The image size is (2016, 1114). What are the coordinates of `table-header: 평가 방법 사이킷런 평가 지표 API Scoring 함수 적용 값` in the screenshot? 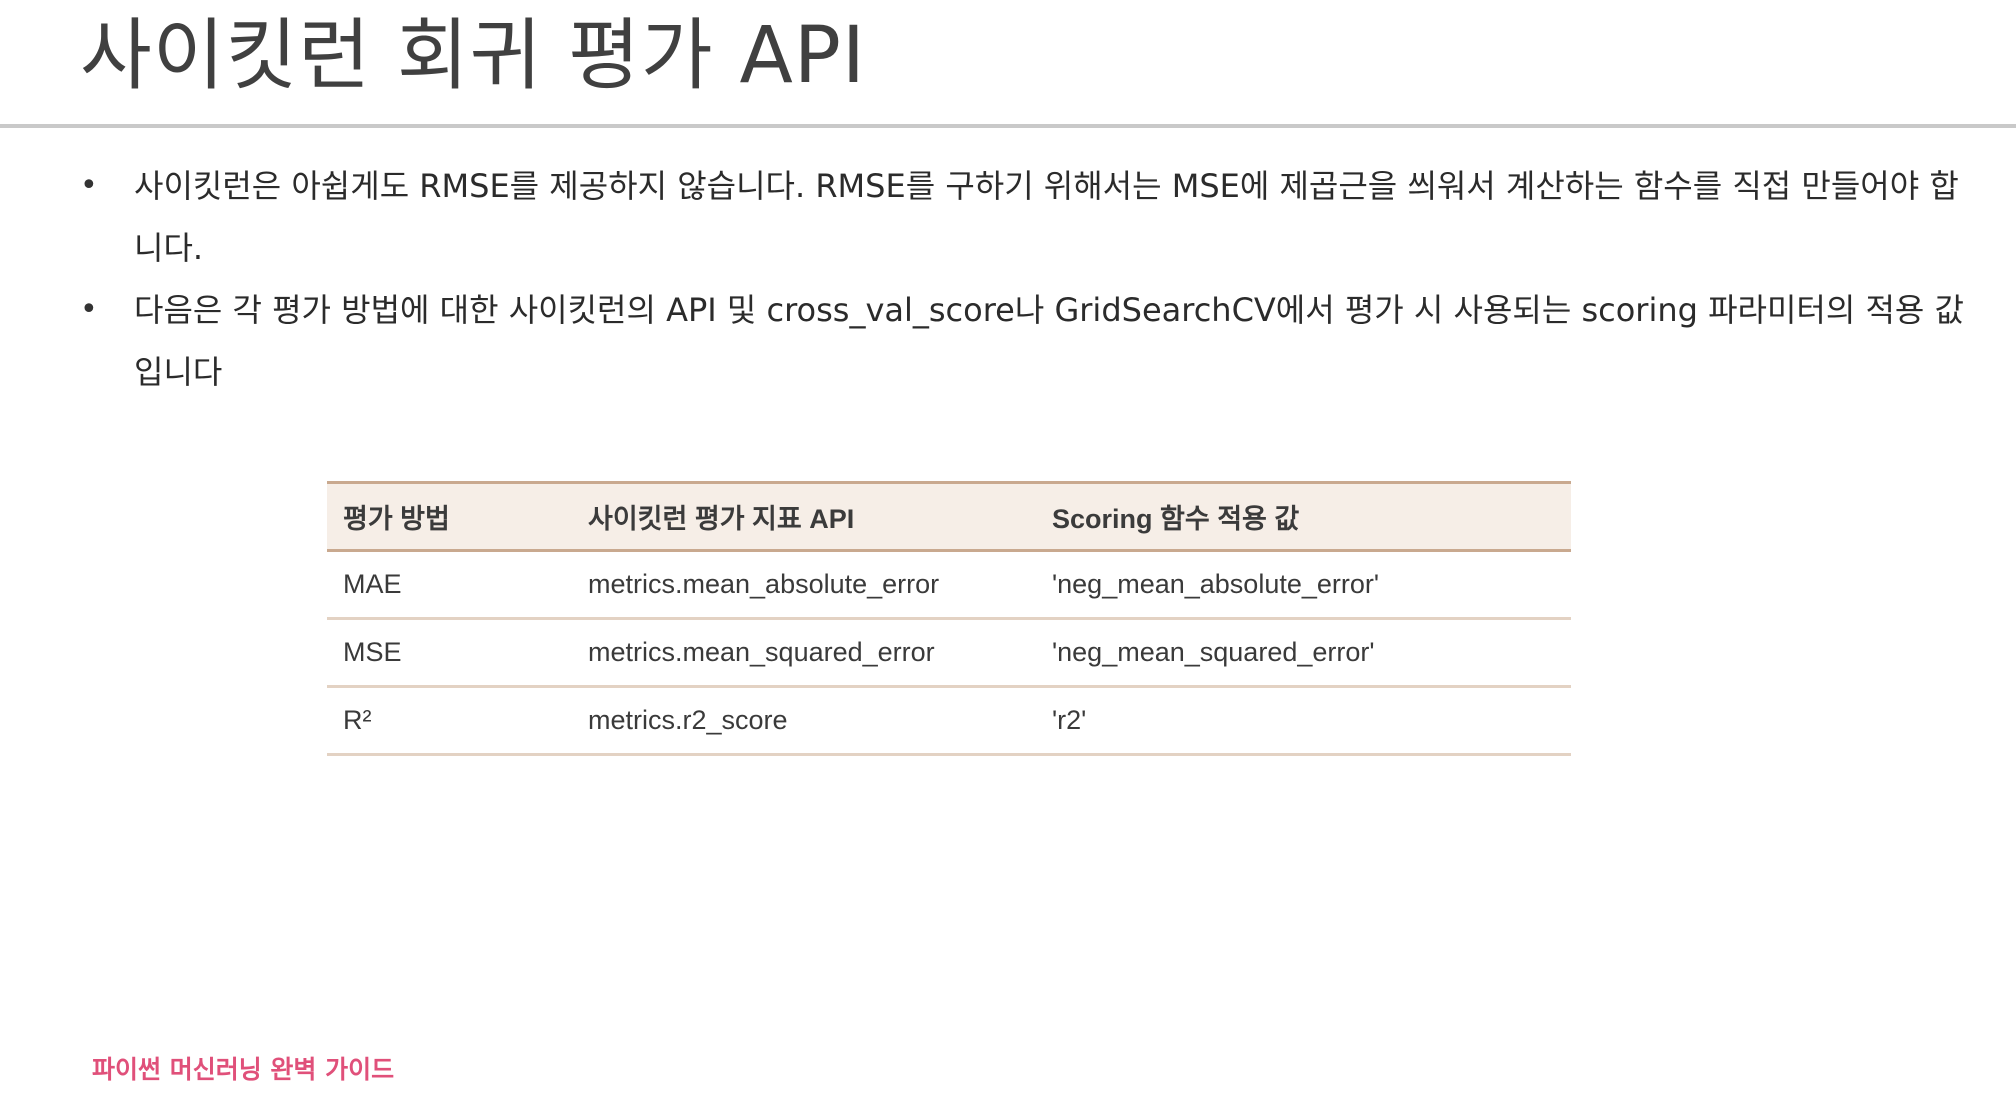 It's located at (949, 517).